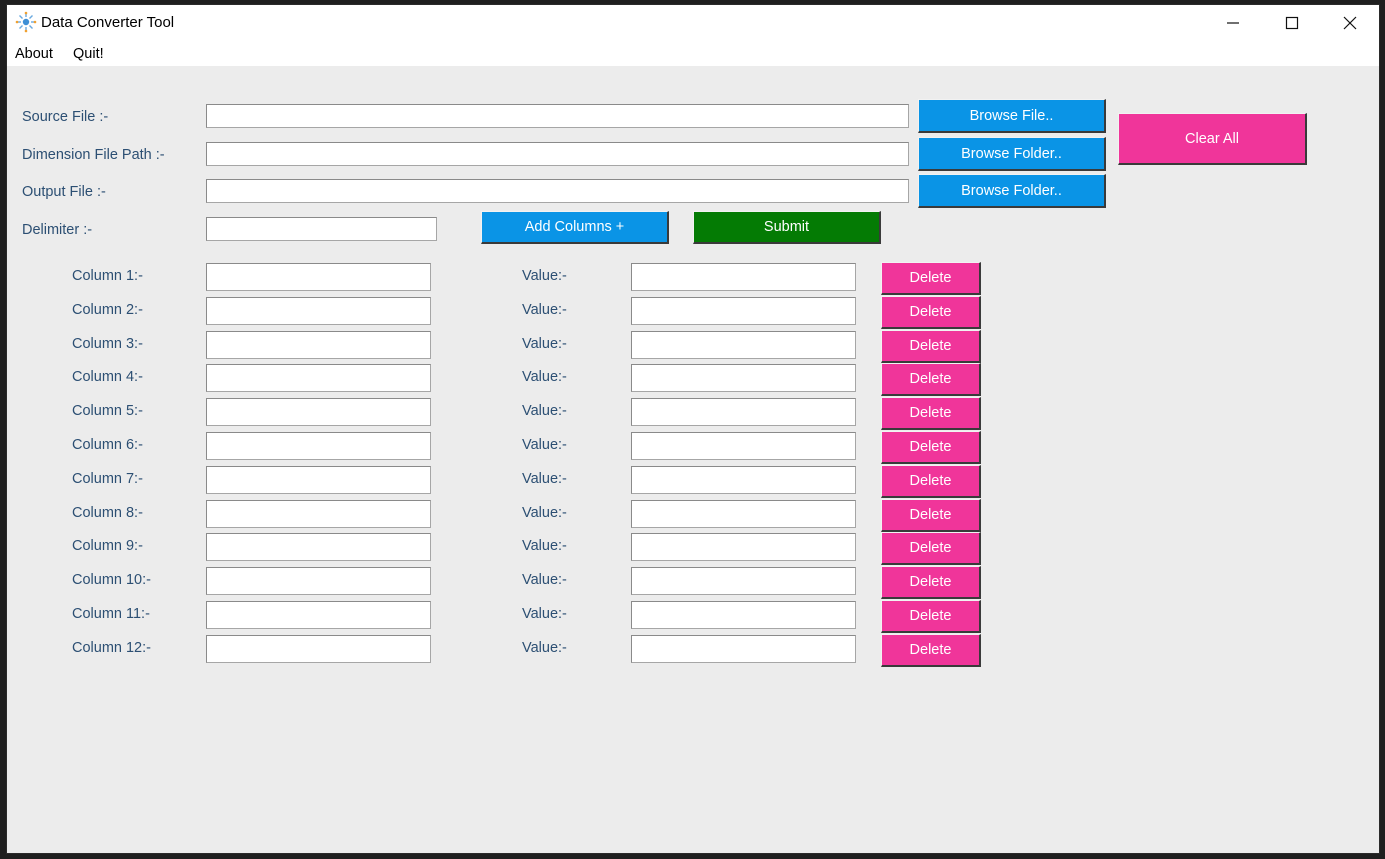 This screenshot has width=1385, height=859. I want to click on close-button, so click(1350, 22).